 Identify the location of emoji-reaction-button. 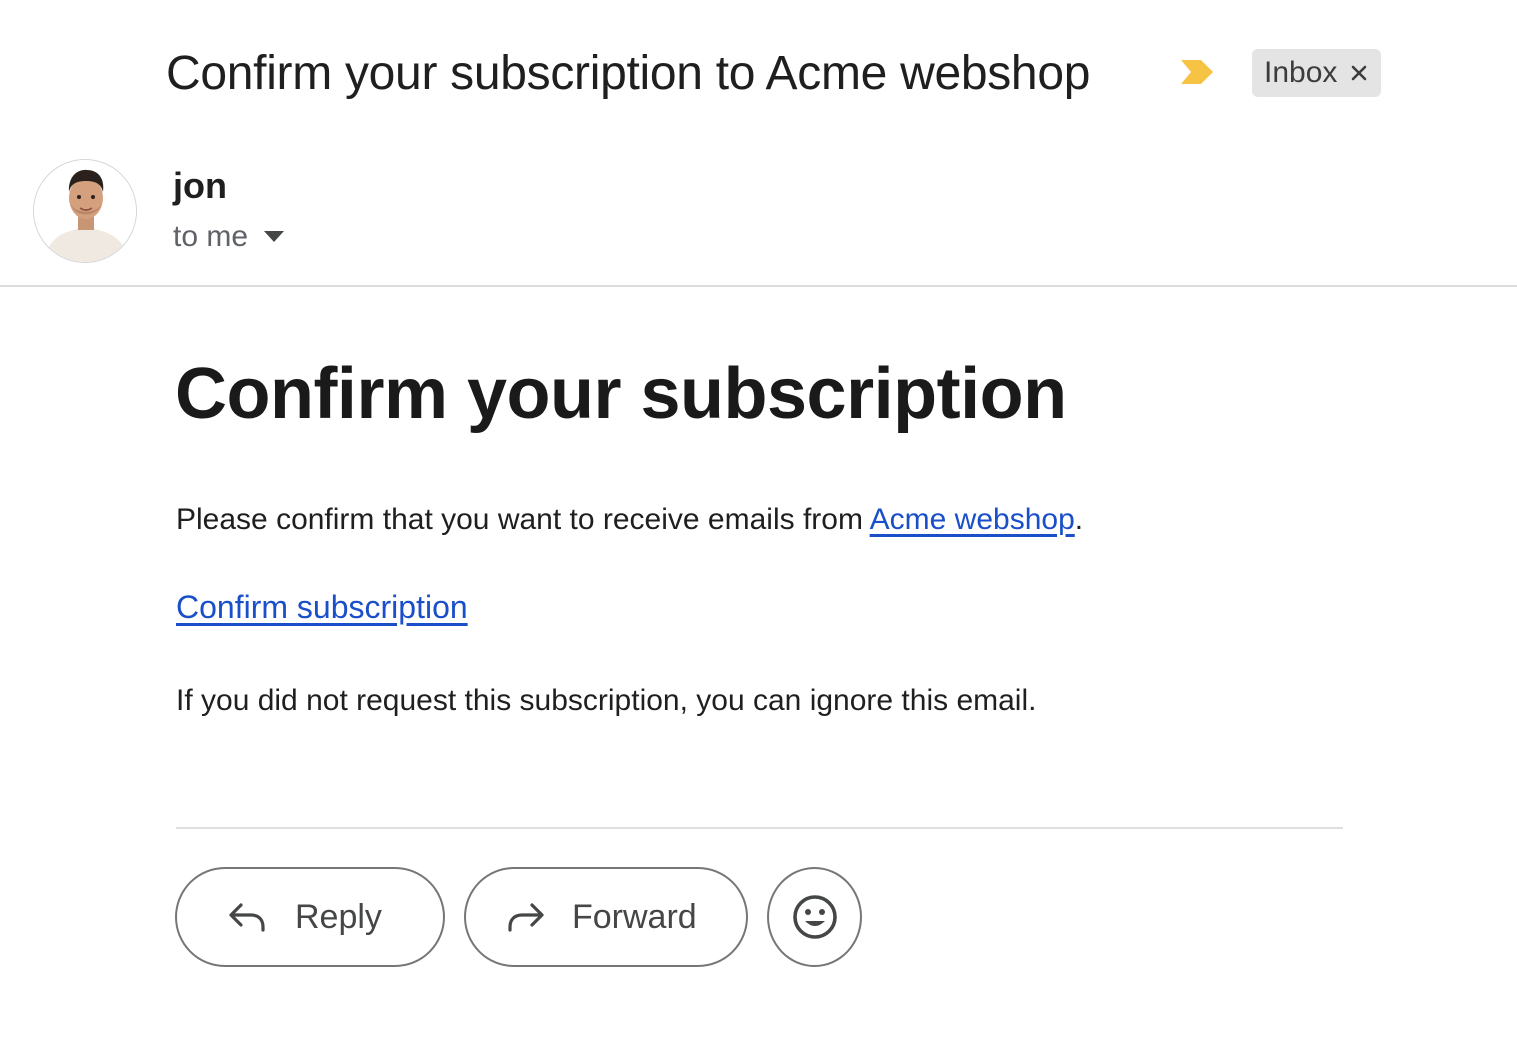
(814, 917).